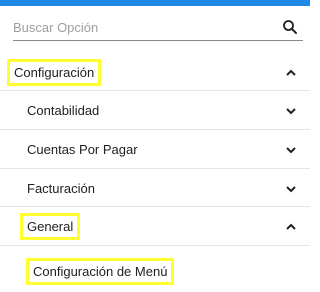 The width and height of the screenshot is (320, 292). What do you see at coordinates (50, 226) in the screenshot?
I see `menu-item-label: General` at bounding box center [50, 226].